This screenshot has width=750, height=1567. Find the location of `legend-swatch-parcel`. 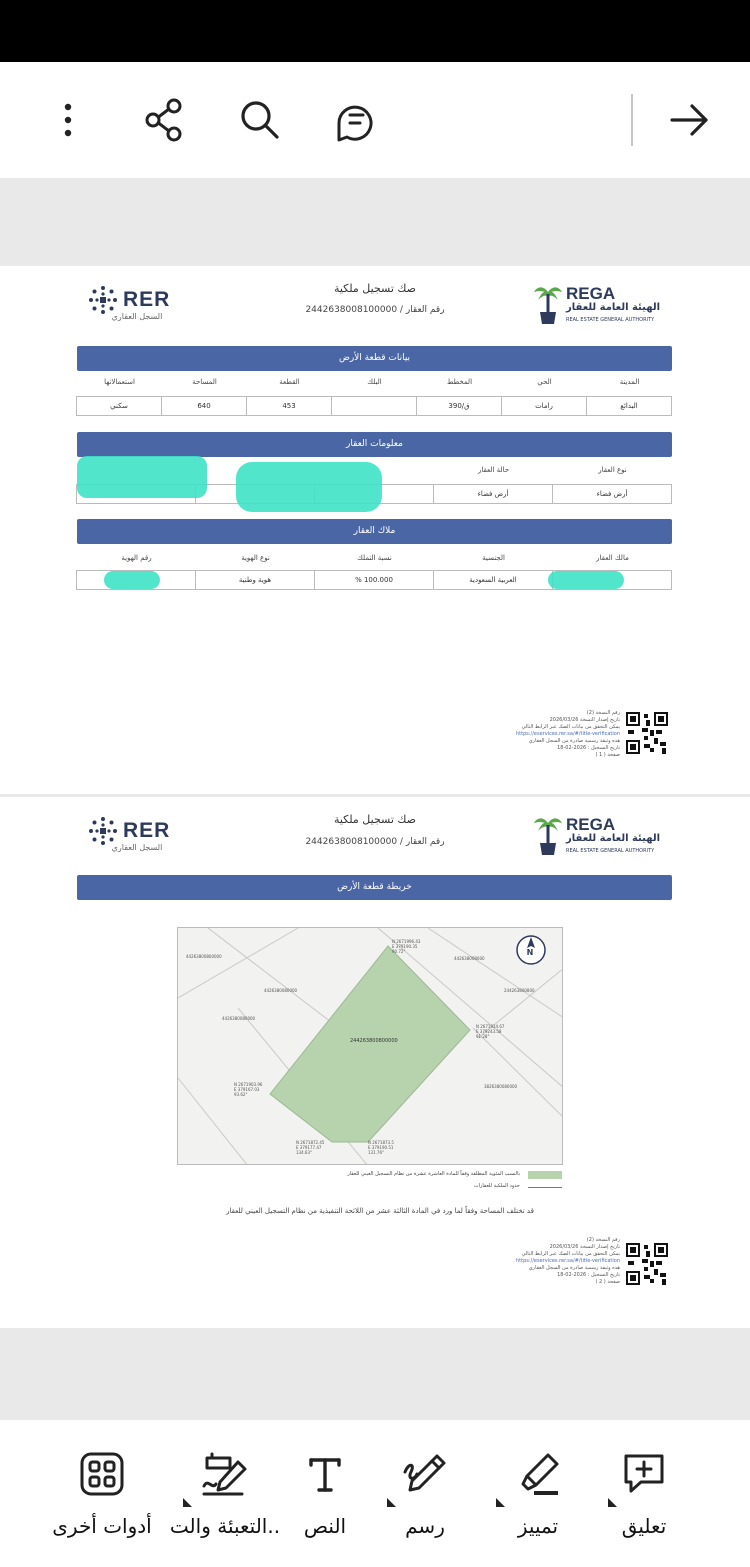

legend-swatch-parcel is located at coordinates (545, 1175).